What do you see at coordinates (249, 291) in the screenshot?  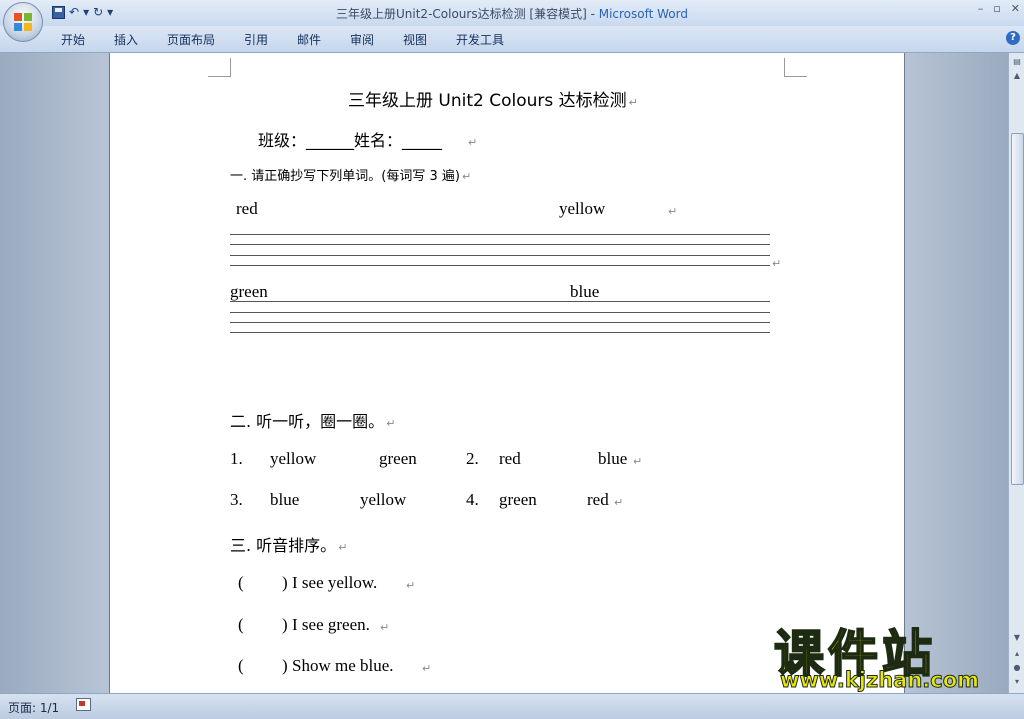 I see `word-green: green` at bounding box center [249, 291].